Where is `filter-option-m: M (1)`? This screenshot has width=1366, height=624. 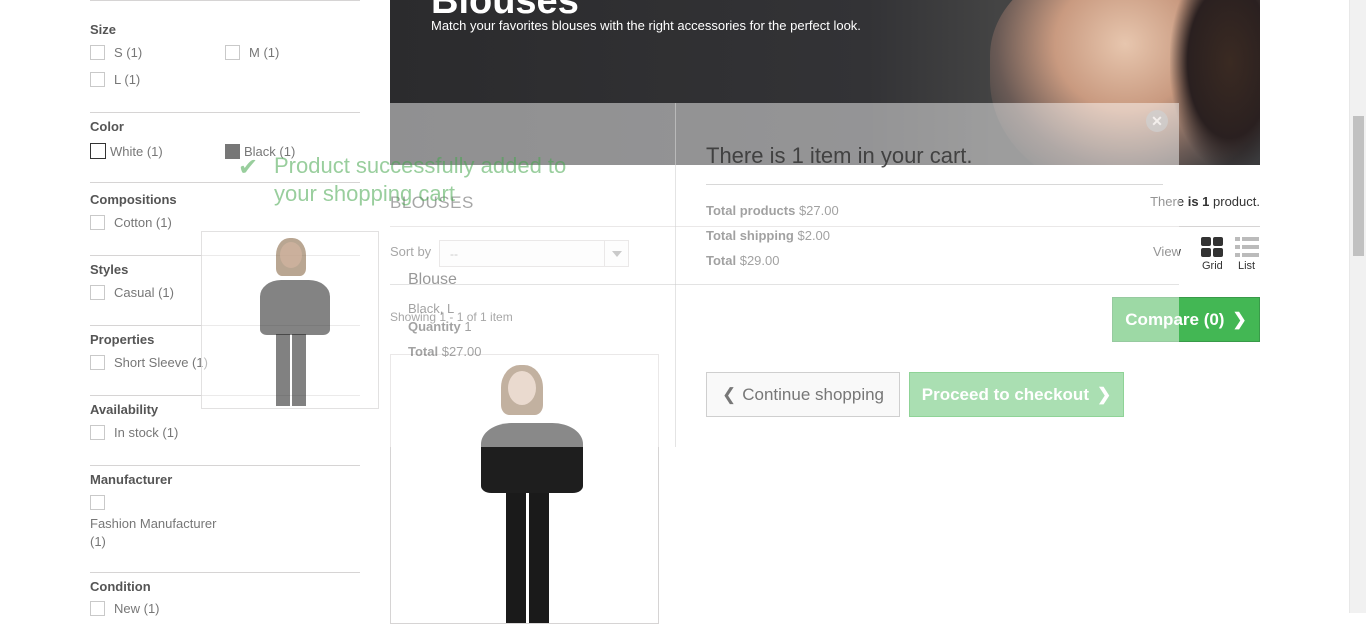
filter-option-m: M (1) is located at coordinates (252, 52).